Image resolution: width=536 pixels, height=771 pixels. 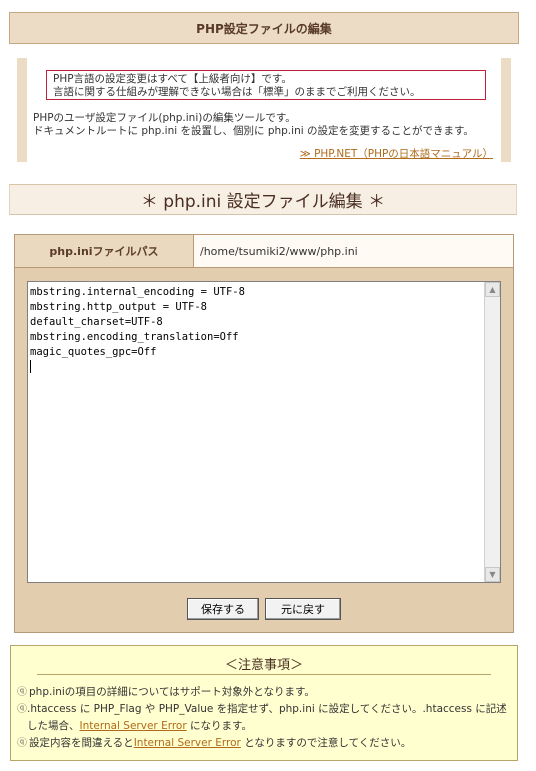 What do you see at coordinates (492, 574) in the screenshot?
I see `scroll-down-arrow-icon: ▼` at bounding box center [492, 574].